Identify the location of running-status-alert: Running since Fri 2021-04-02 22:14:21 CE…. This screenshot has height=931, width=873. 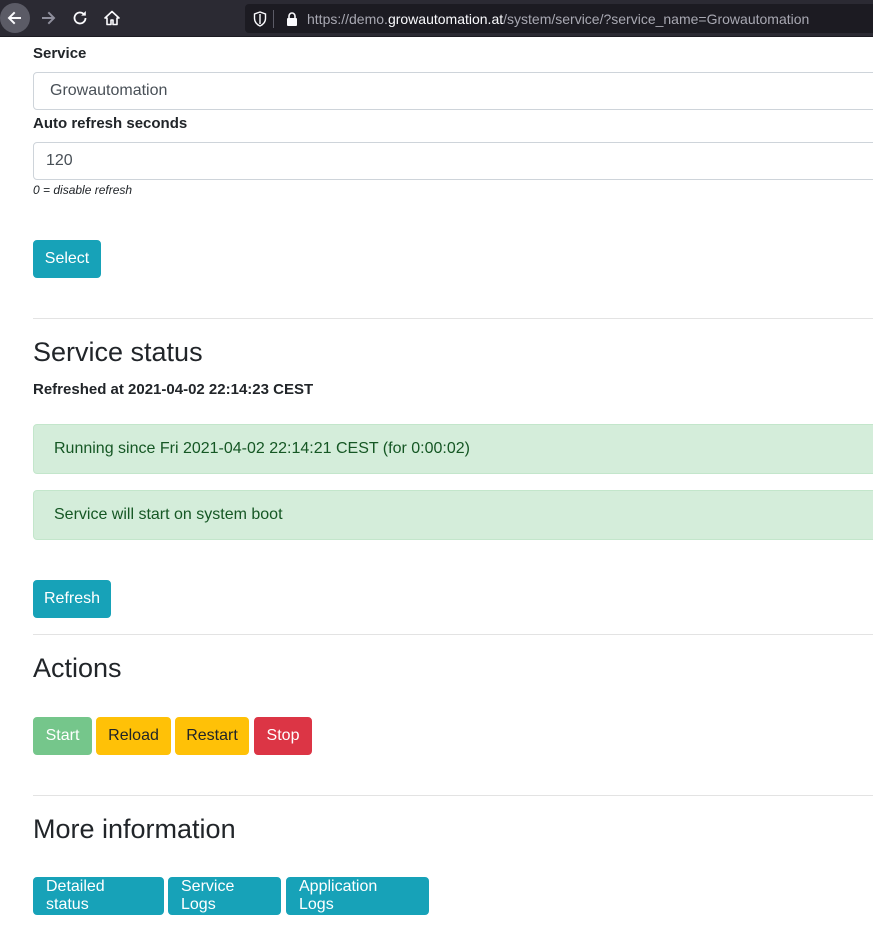
(453, 449).